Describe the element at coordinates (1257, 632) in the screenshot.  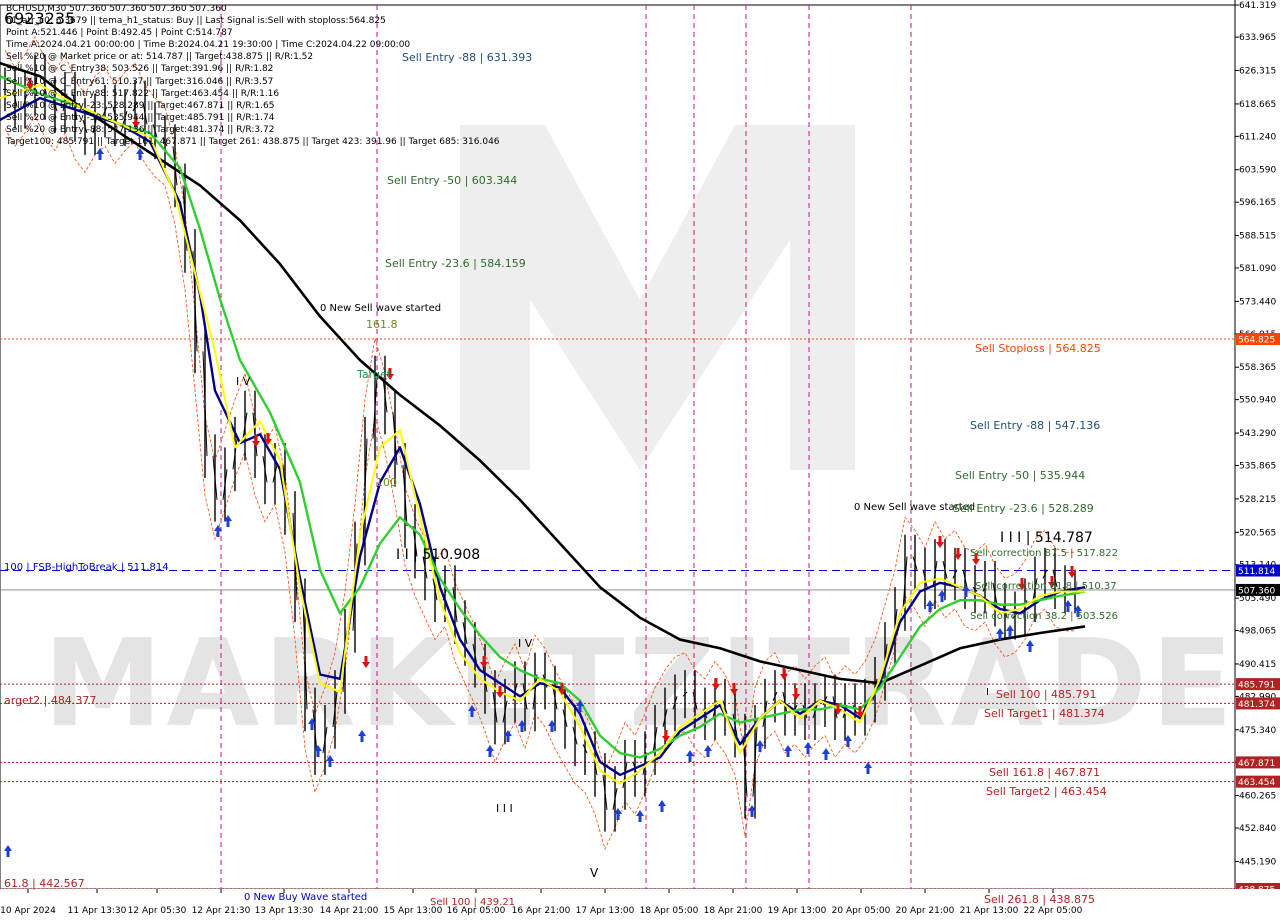
I see `price-tick-label: 498.065` at that location.